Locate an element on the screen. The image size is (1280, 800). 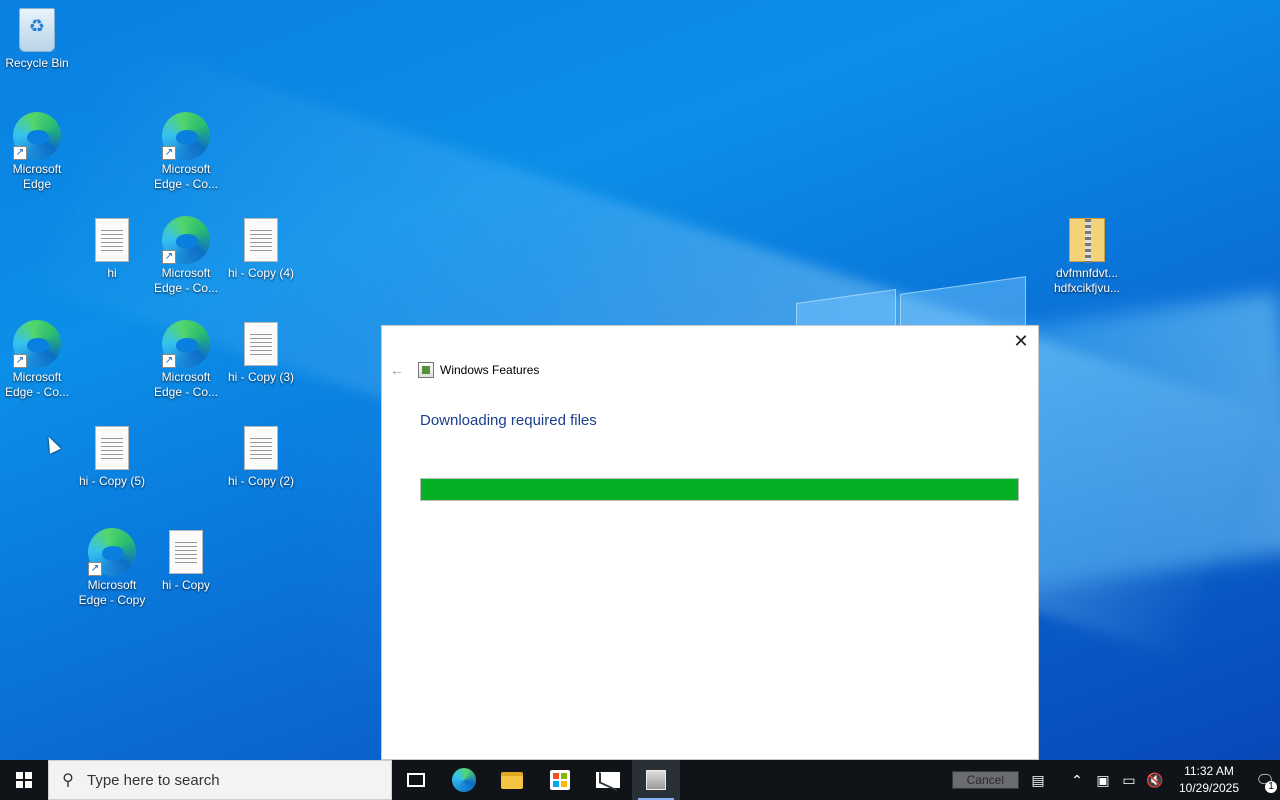
desktop-icon-hi: hi is located at coordinates (112, 248).